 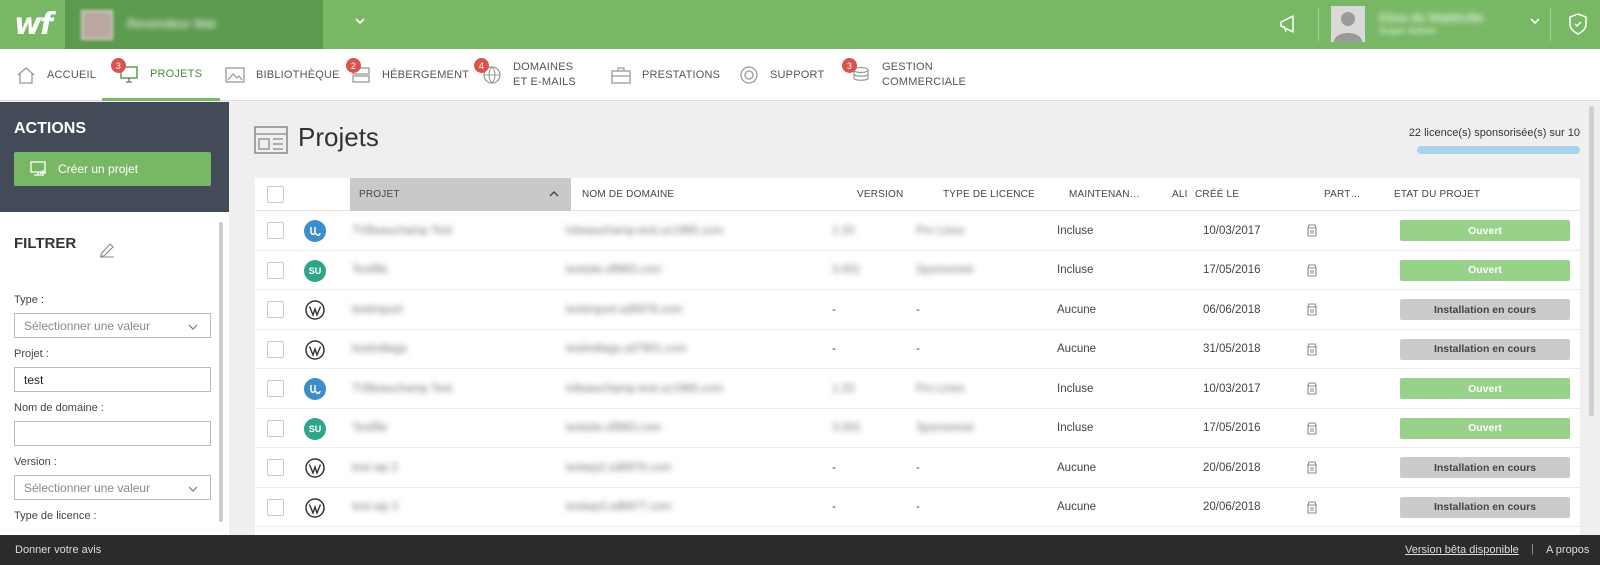 I want to click on column-header-ali: ALI, so click(x=1180, y=194).